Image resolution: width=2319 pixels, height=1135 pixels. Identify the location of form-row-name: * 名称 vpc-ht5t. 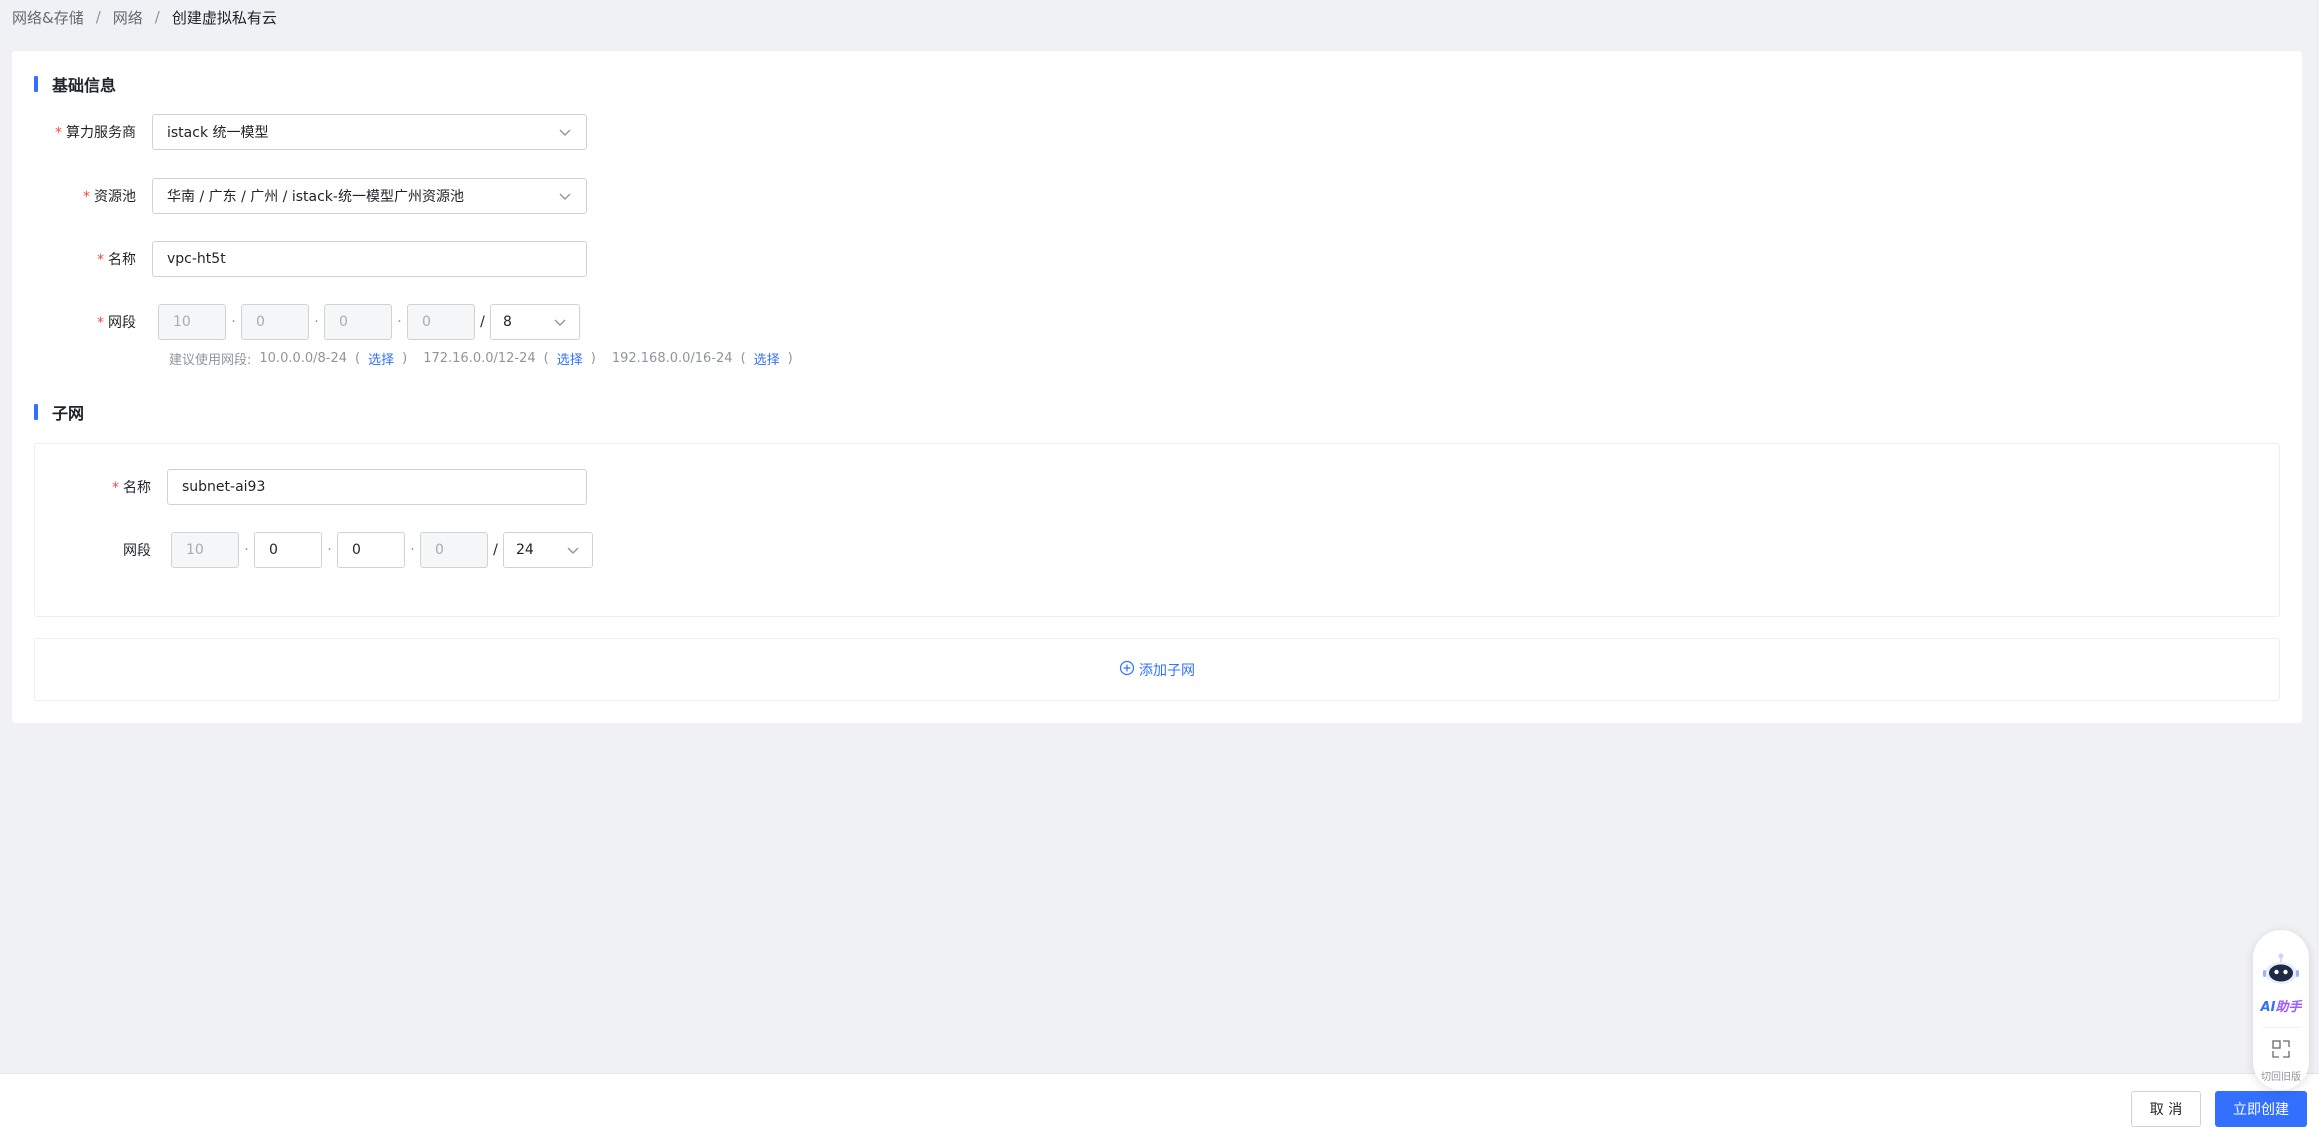
(299, 259).